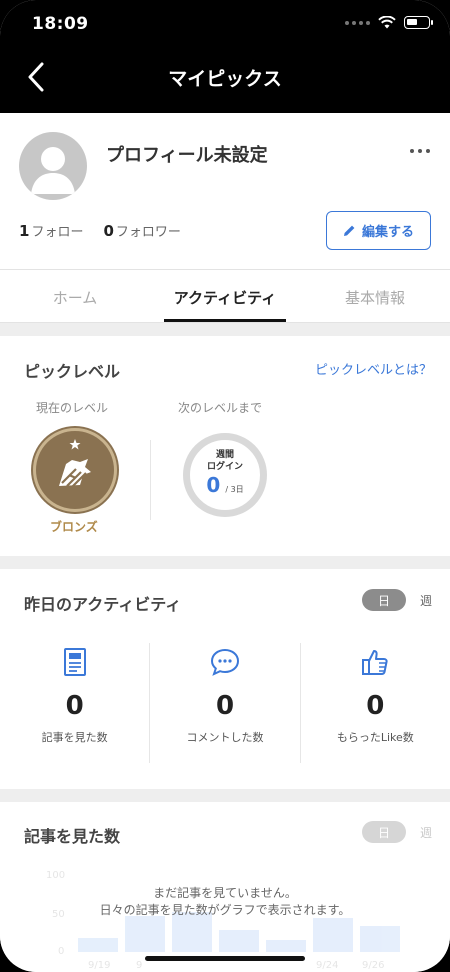  I want to click on medal-emblem-icon, so click(75, 463).